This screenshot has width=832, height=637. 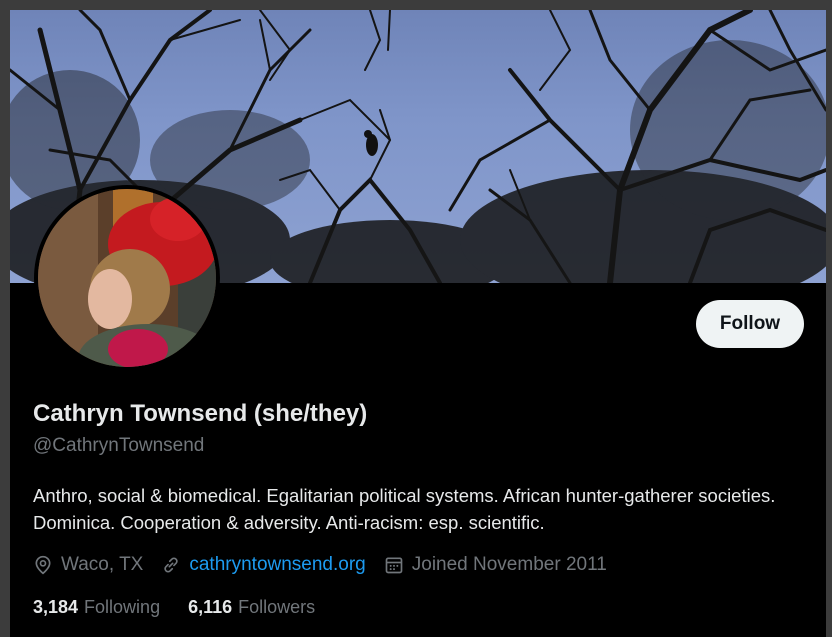 I want to click on profile-avatar, so click(x=127, y=278).